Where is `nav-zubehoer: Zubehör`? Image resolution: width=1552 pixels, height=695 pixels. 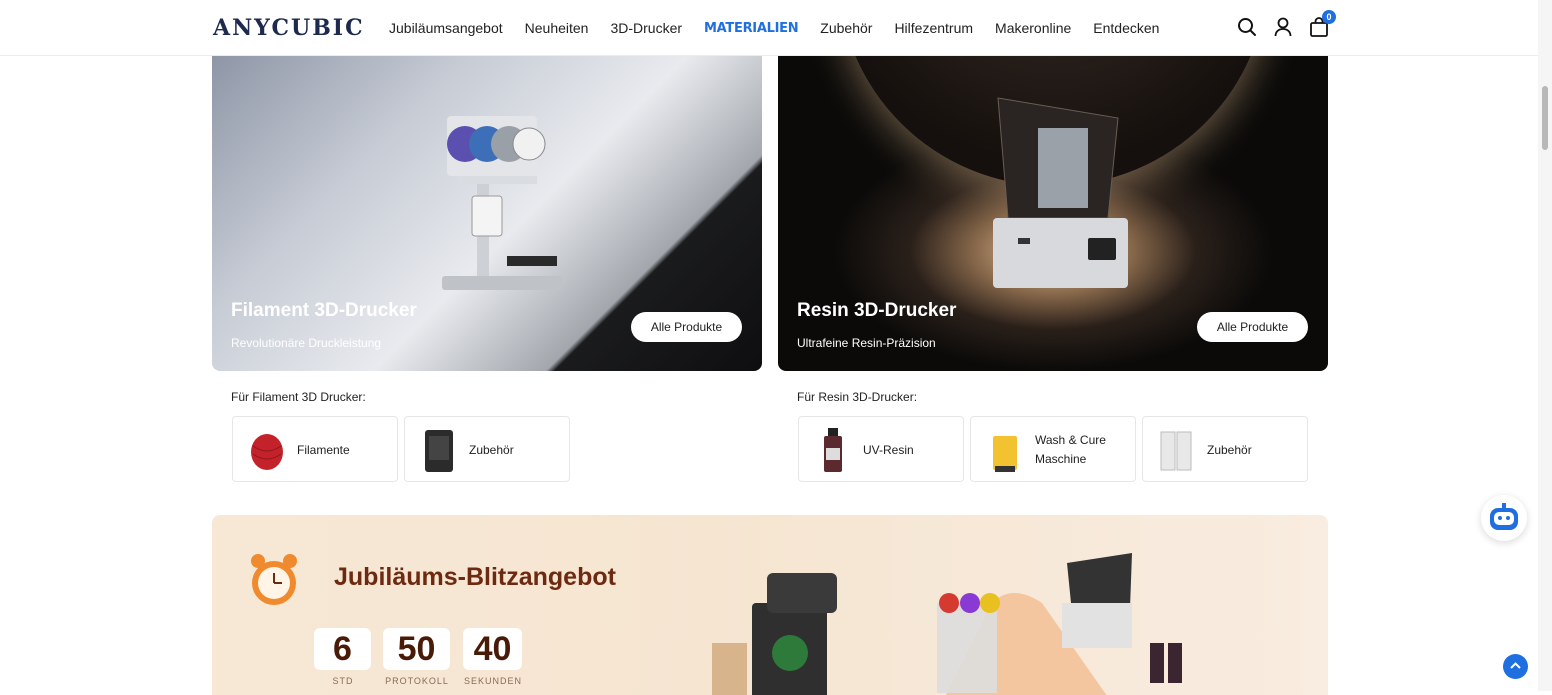 nav-zubehoer: Zubehör is located at coordinates (846, 28).